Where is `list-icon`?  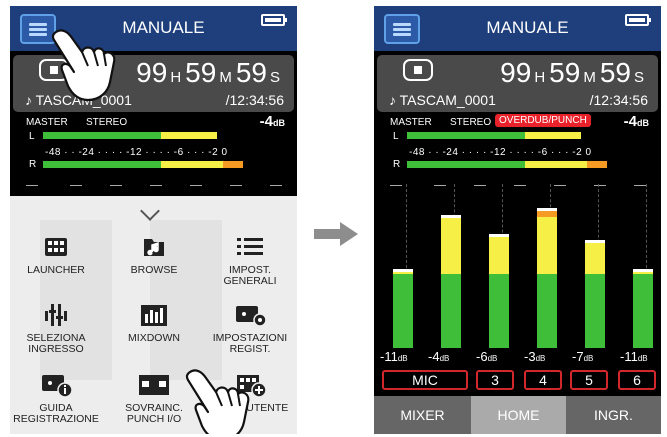 list-icon is located at coordinates (250, 246).